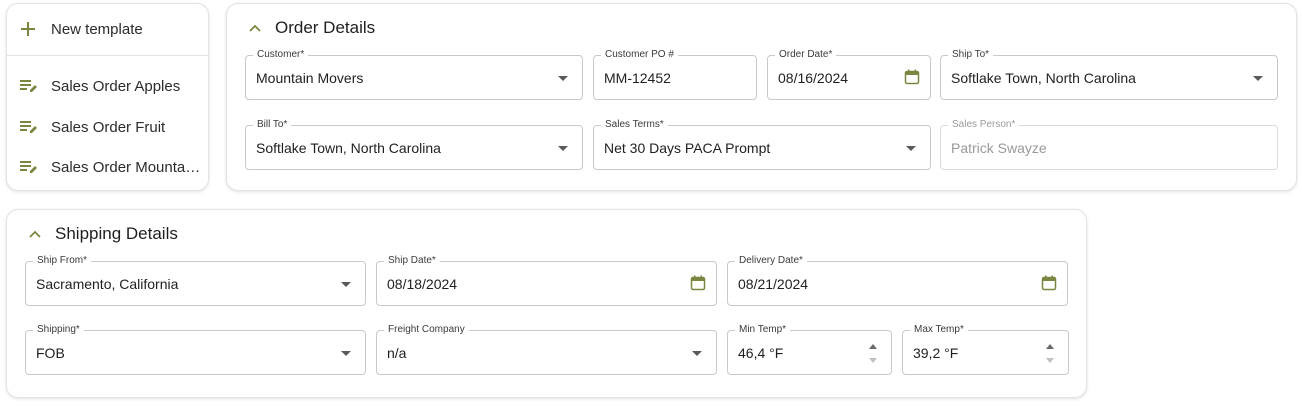 Image resolution: width=1302 pixels, height=406 pixels. What do you see at coordinates (107, 284) in the screenshot?
I see `ship-from-value: Sacramento, California` at bounding box center [107, 284].